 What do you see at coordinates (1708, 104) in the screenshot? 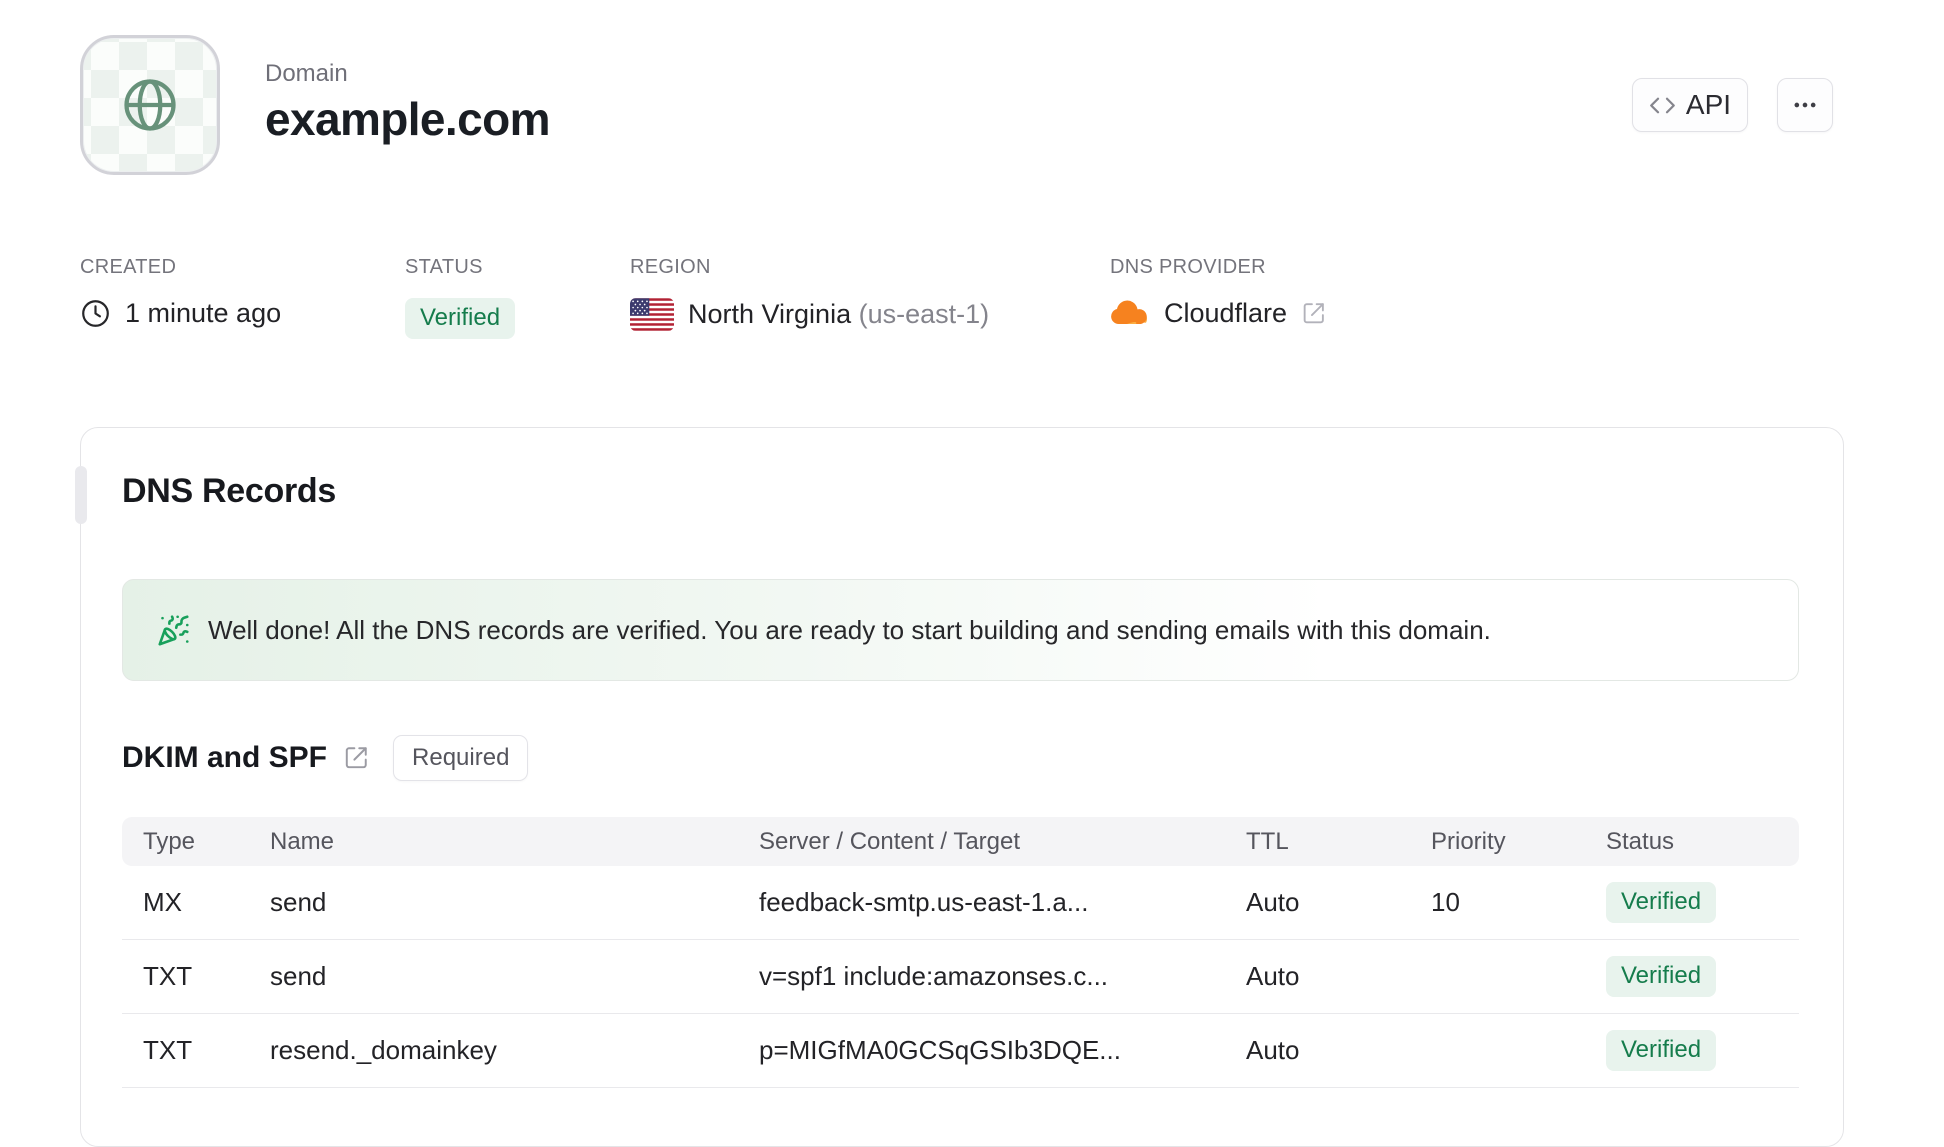
I see `api-button-label: API` at bounding box center [1708, 104].